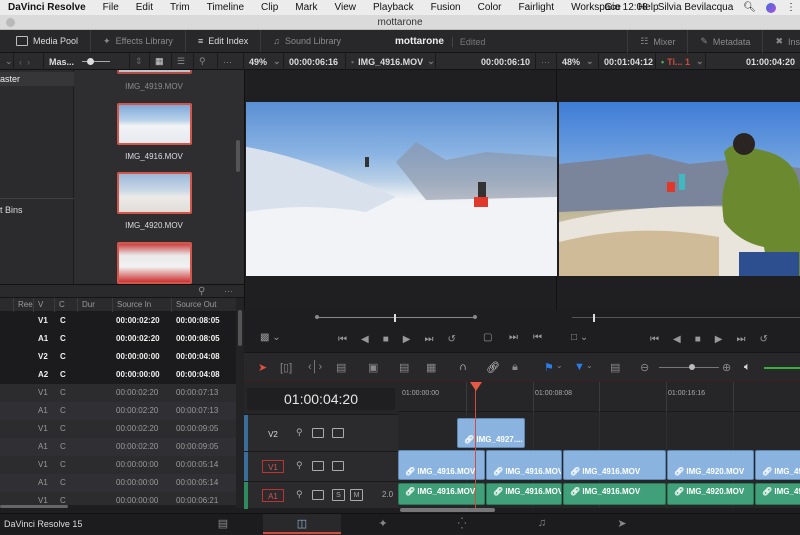 The width and height of the screenshot is (800, 535). Describe the element at coordinates (46, 41) in the screenshot. I see `media-pool-button: Media Pool` at that location.